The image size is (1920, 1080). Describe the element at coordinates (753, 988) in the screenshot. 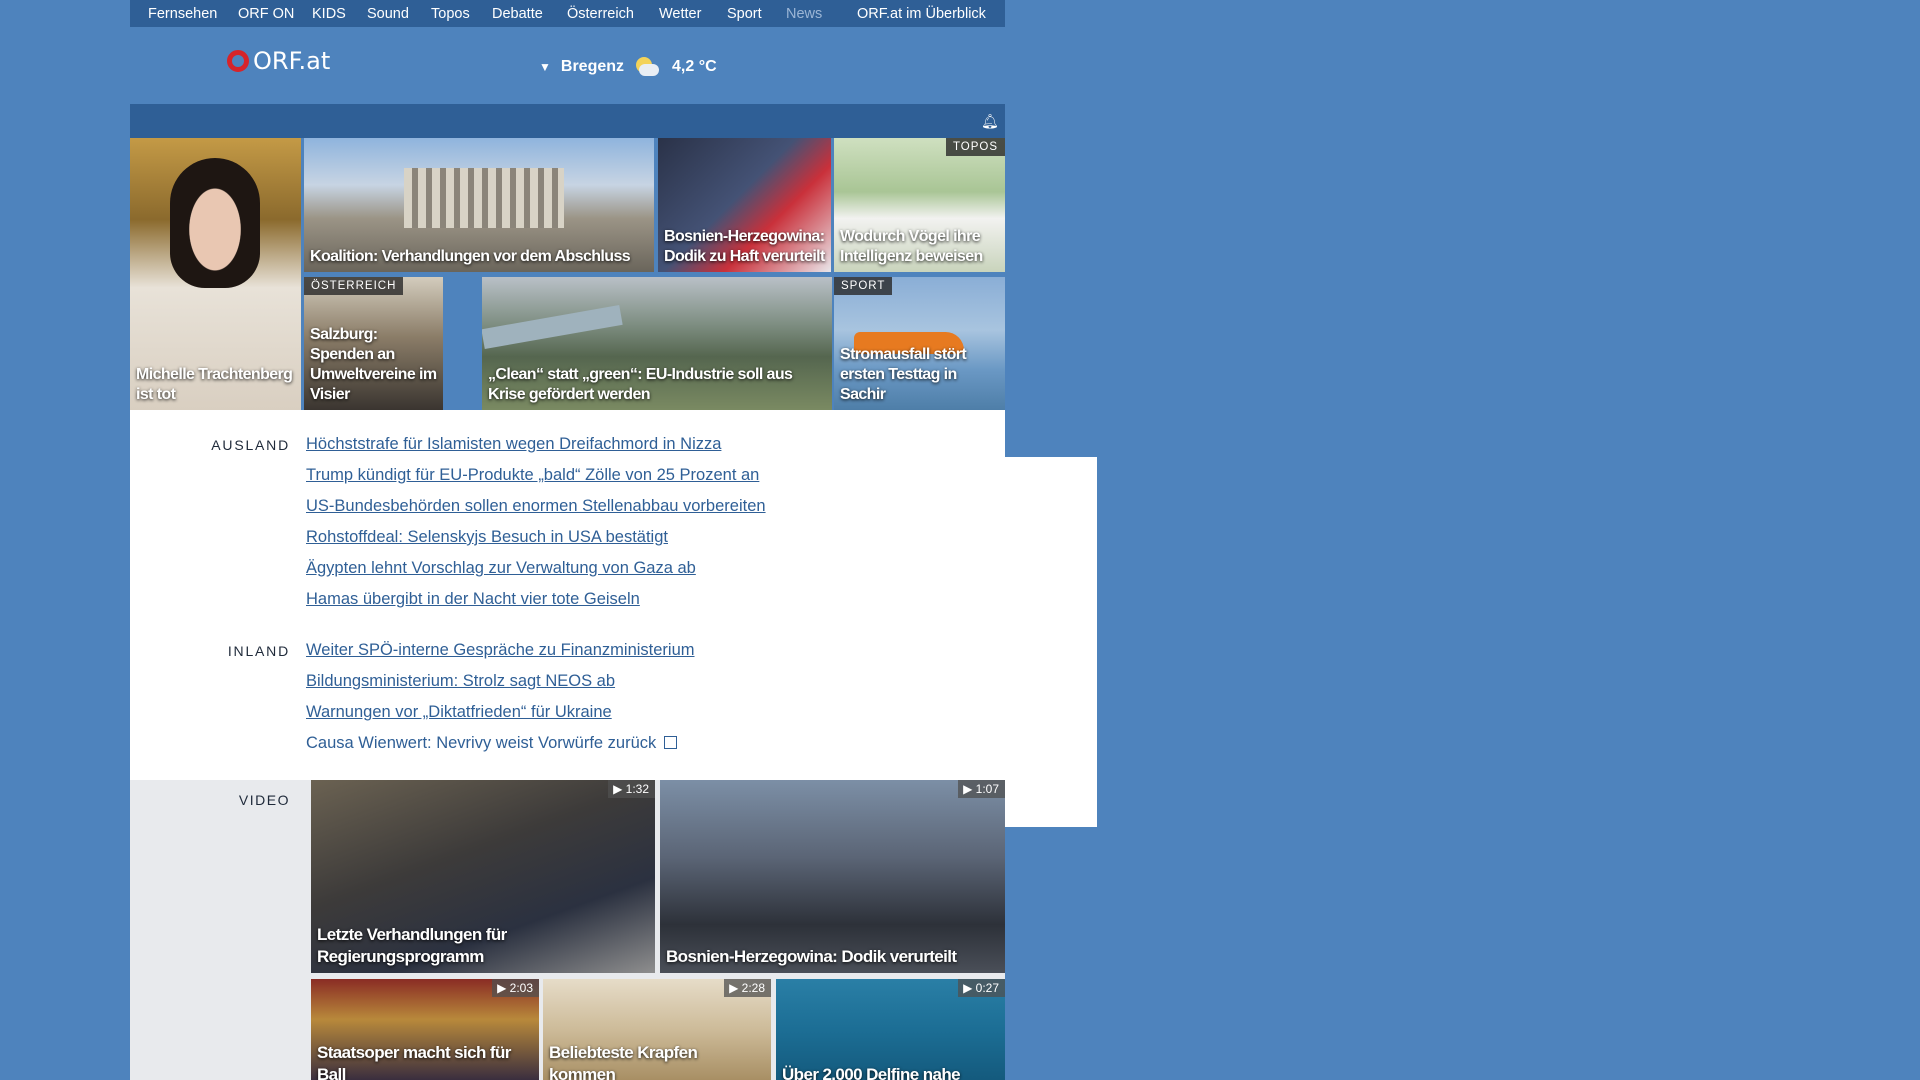

I see `duration-text: 2:28` at that location.